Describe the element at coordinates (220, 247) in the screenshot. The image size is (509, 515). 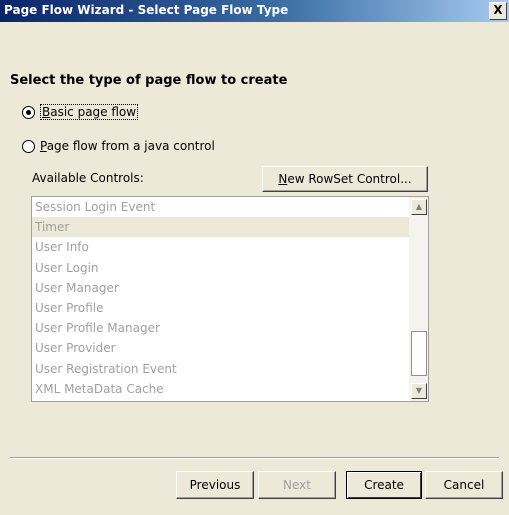
I see `list-item: User Info` at that location.